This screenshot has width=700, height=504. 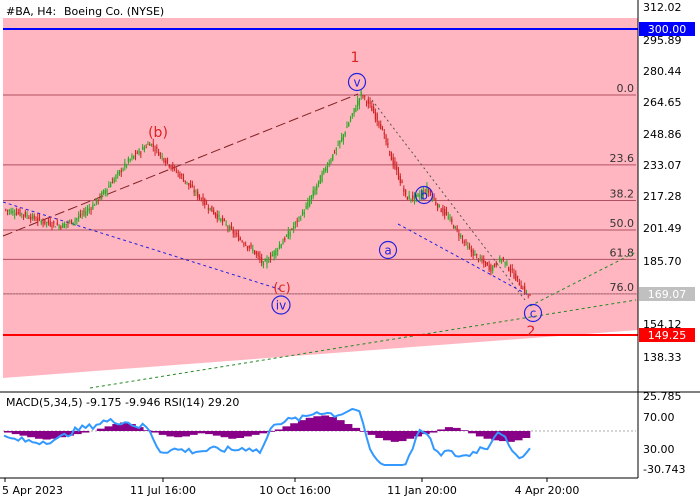 What do you see at coordinates (662, 396) in the screenshot?
I see `indicator-tick: 25.785` at bounding box center [662, 396].